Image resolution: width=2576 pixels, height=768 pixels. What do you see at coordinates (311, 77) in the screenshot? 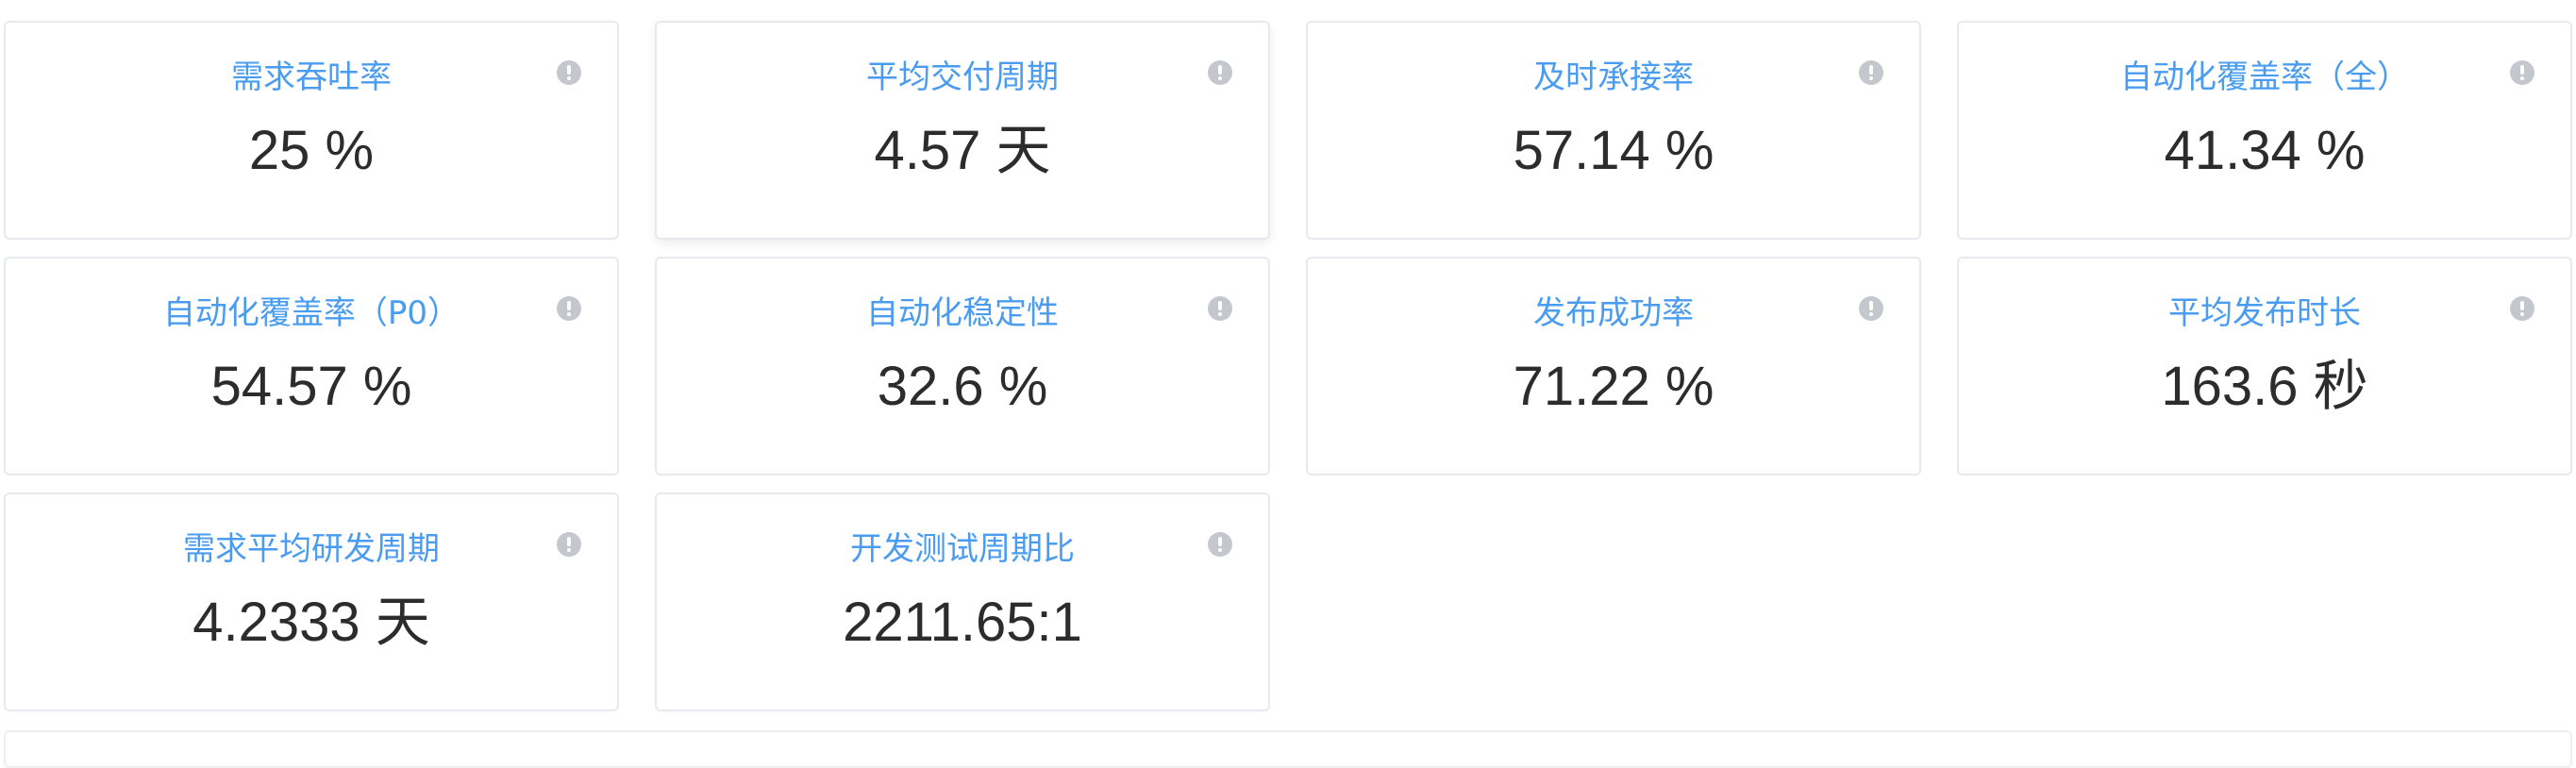
I see `metric-title: 需求吞吐率` at bounding box center [311, 77].